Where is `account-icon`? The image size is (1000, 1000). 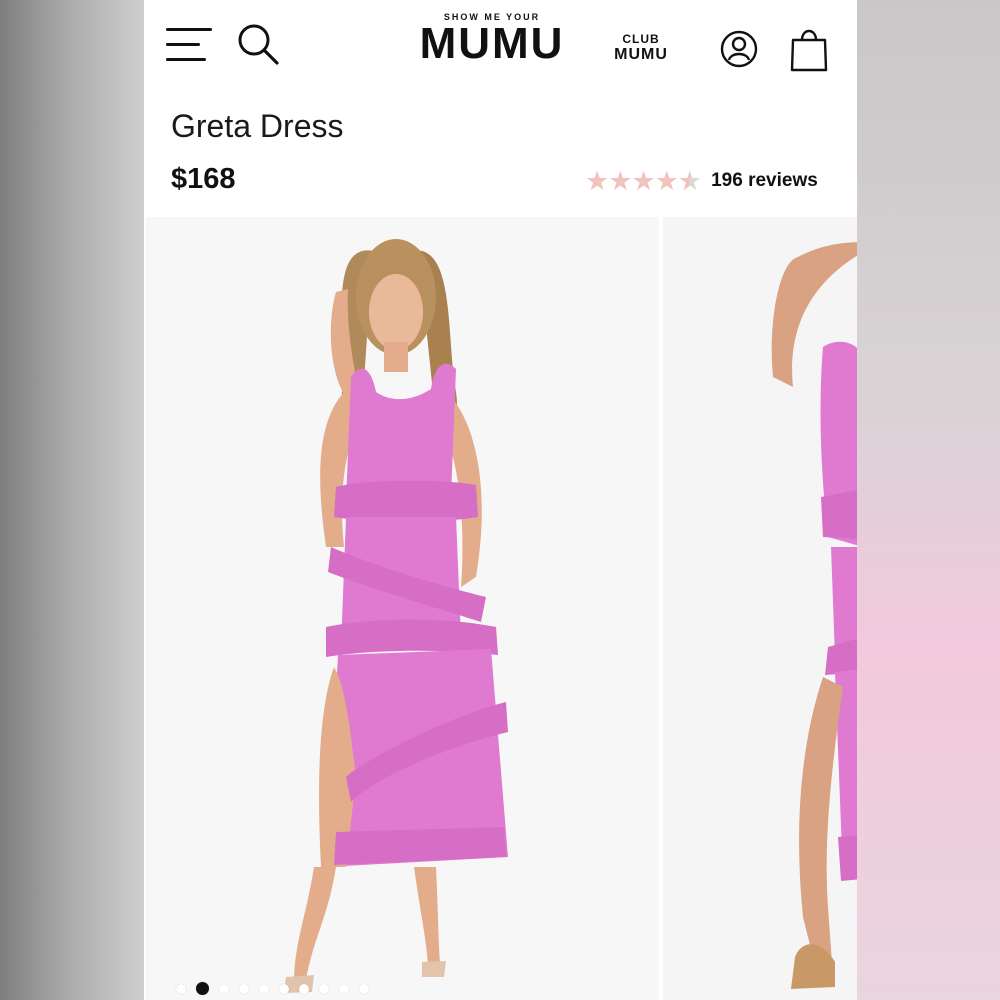 account-icon is located at coordinates (739, 49).